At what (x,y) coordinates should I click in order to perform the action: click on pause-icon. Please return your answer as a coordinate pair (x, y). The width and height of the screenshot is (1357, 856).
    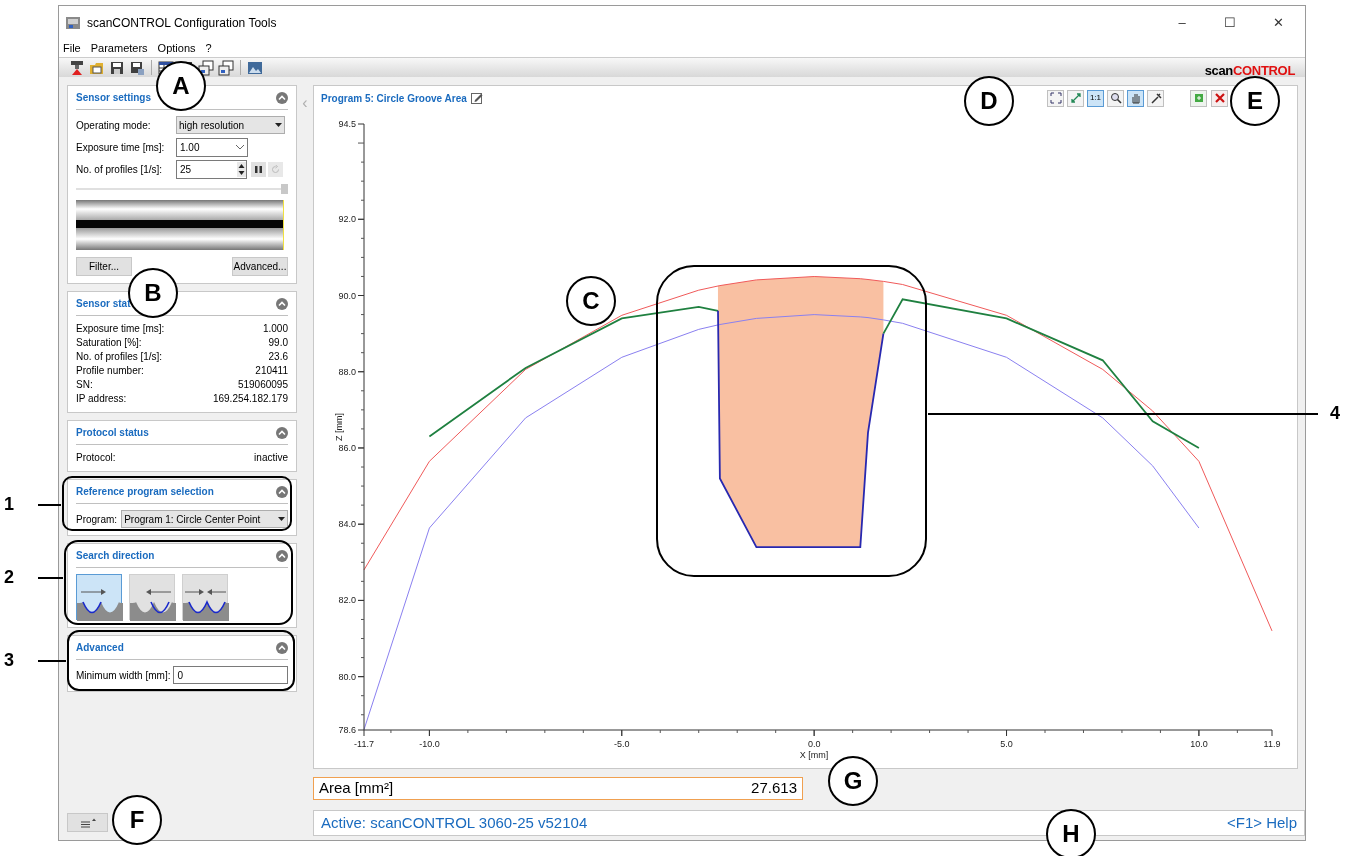
    Looking at the image, I should click on (258, 169).